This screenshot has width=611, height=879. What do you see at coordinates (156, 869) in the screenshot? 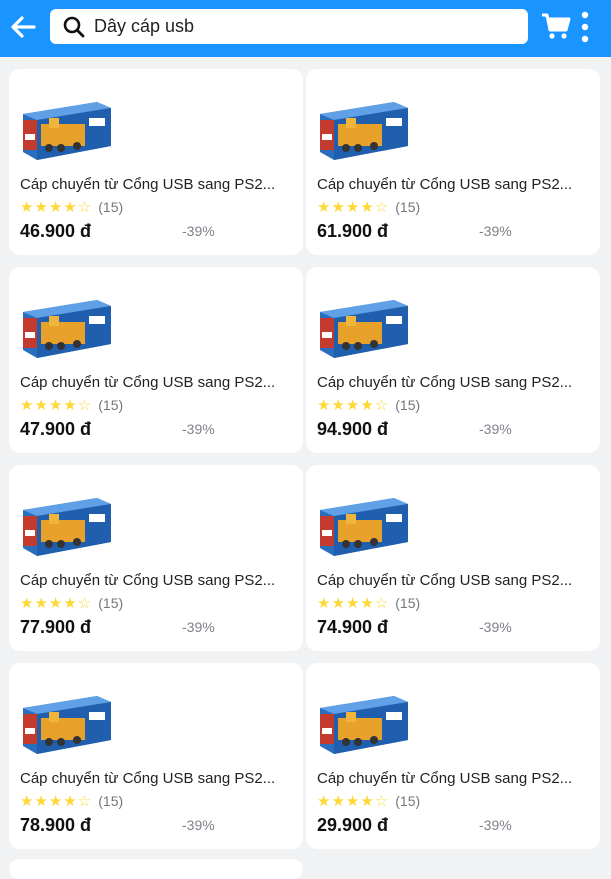
I see `product-card-partial` at bounding box center [156, 869].